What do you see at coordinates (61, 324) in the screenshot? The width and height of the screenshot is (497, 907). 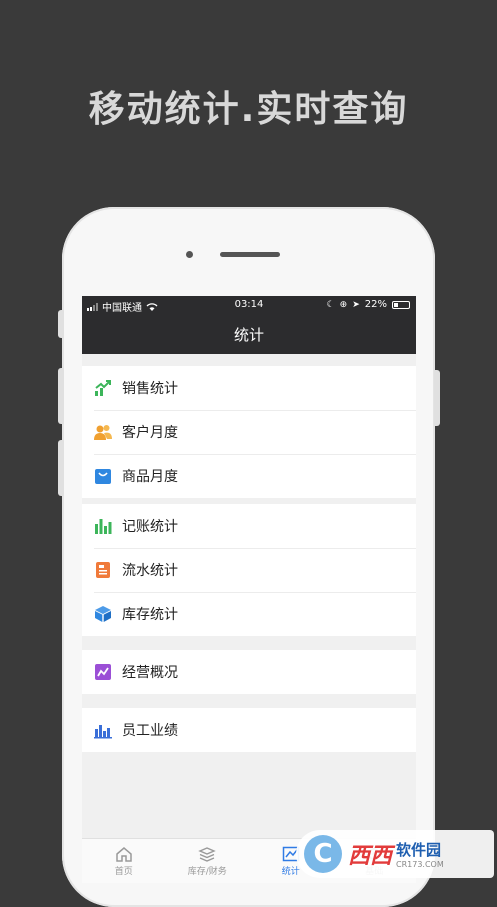 I see `phone-side-button` at bounding box center [61, 324].